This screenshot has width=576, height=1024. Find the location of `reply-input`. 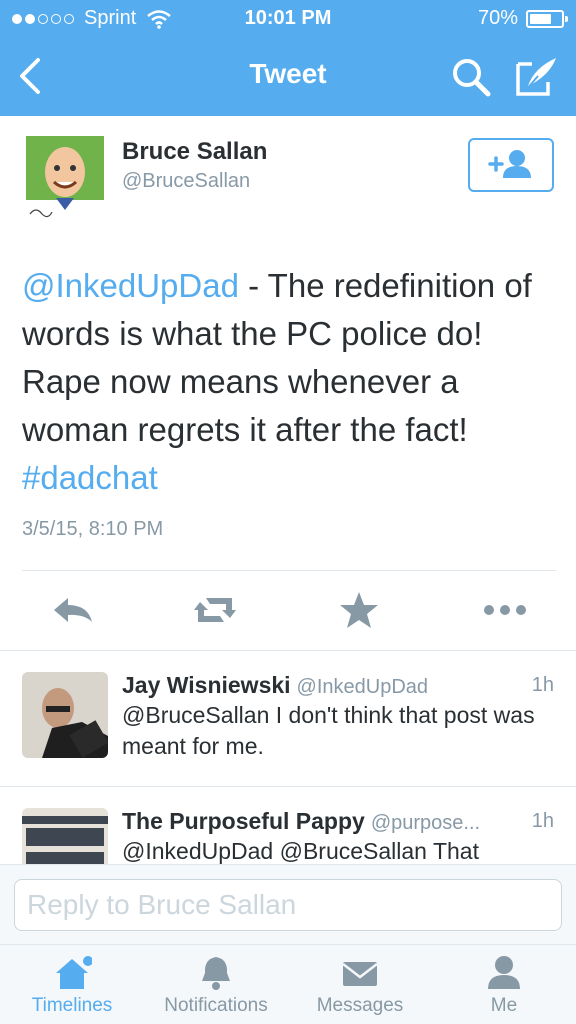

reply-input is located at coordinates (288, 905).